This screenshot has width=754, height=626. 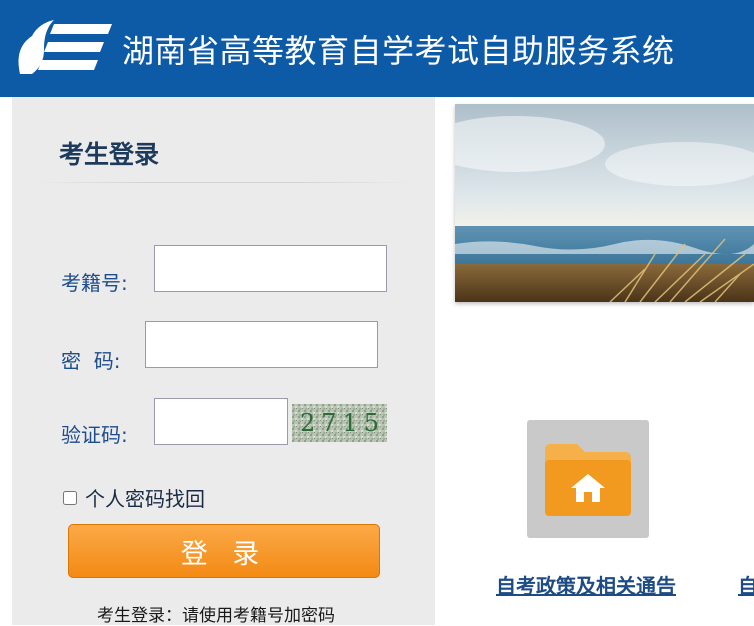 What do you see at coordinates (746, 584) in the screenshot?
I see `second-link: 自` at bounding box center [746, 584].